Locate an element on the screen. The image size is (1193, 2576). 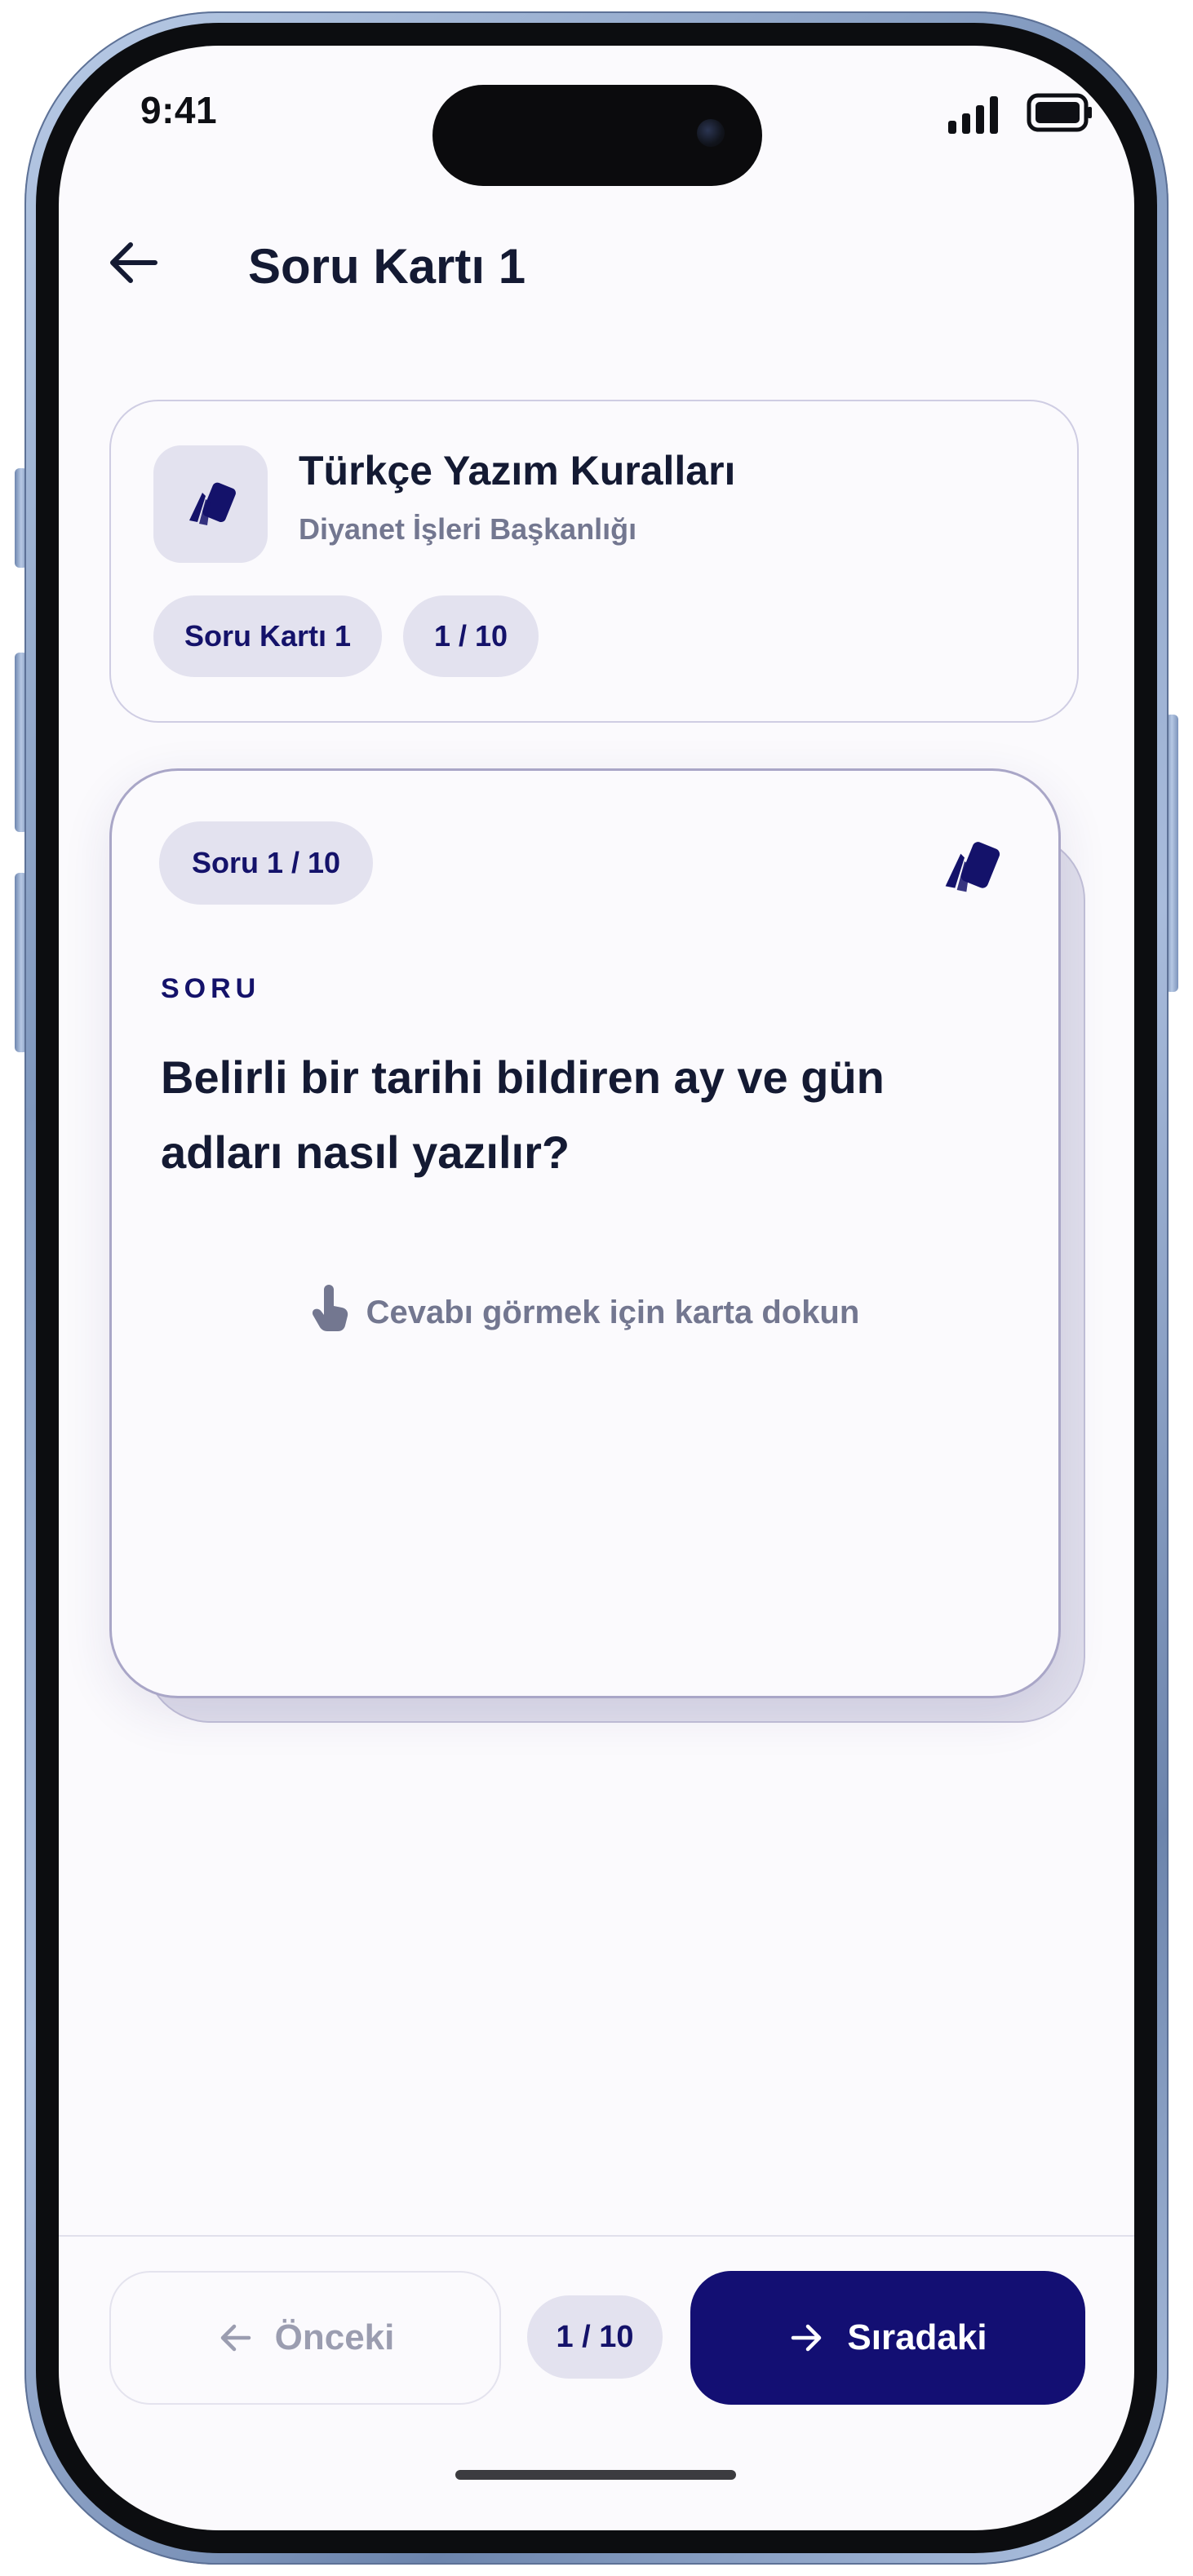
previous-label: Önceki is located at coordinates (334, 2337).